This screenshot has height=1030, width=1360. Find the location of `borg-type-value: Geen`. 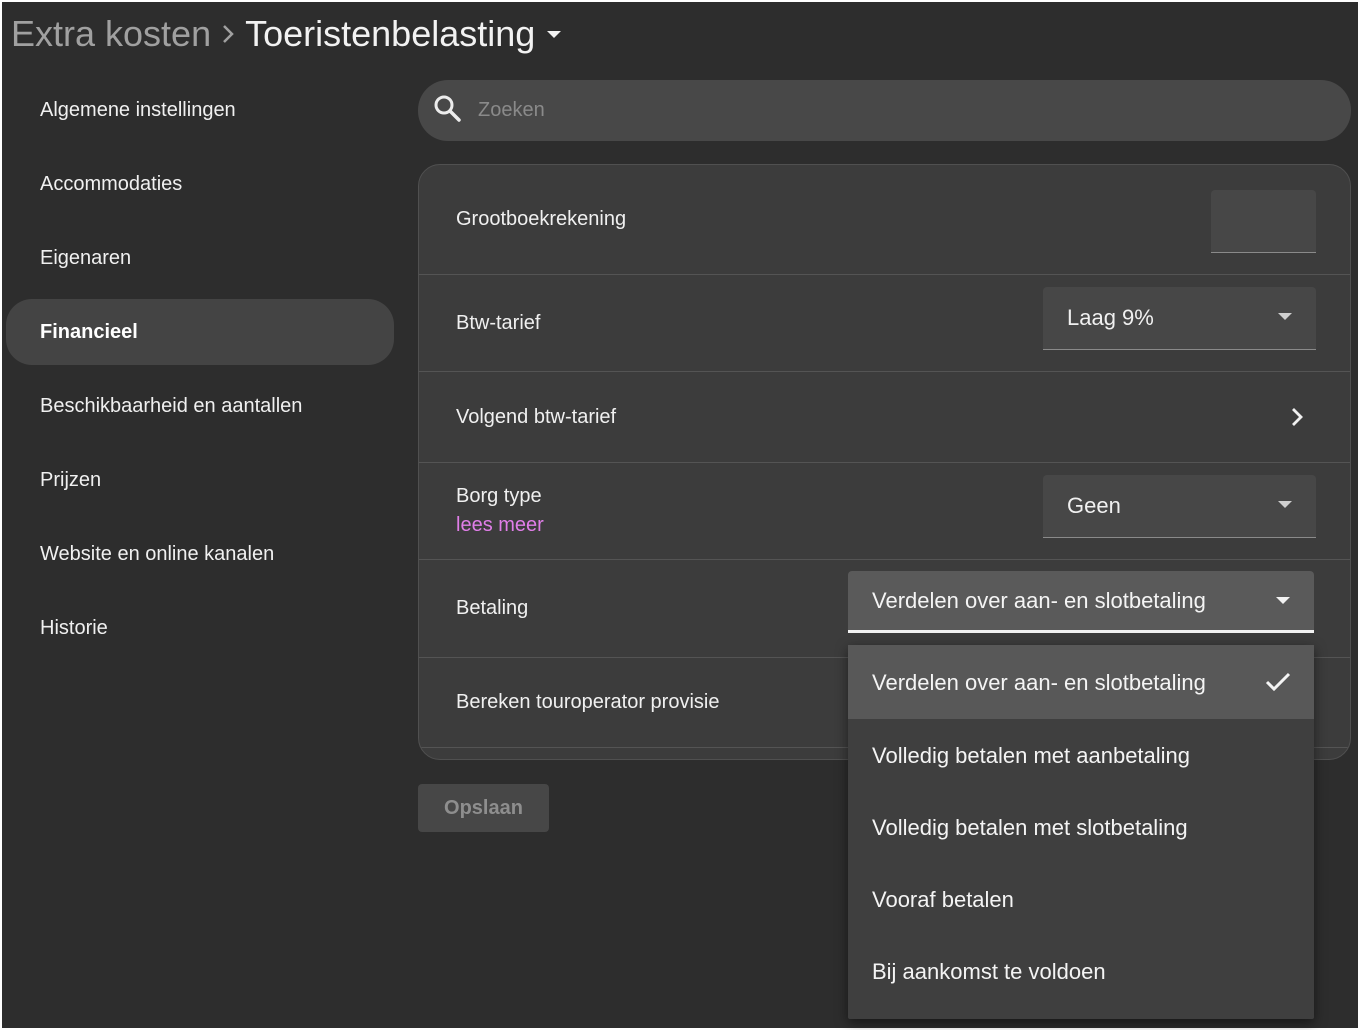

borg-type-value: Geen is located at coordinates (1094, 505).